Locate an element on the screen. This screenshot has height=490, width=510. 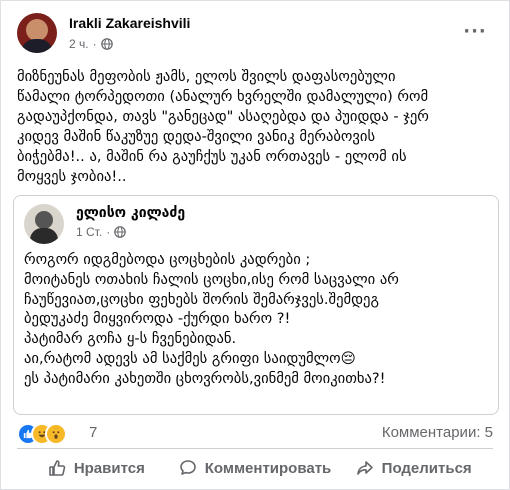
share-icon is located at coordinates (364, 468).